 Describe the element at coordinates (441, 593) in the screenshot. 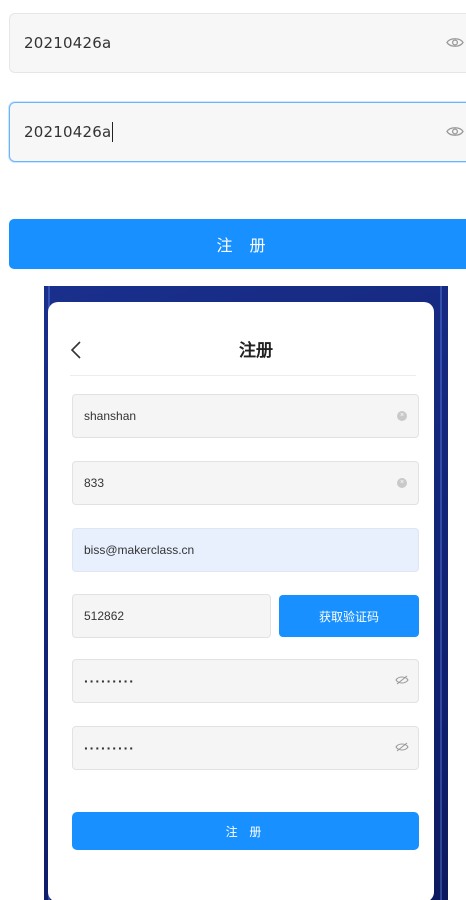

I see `backdrop-streak` at that location.